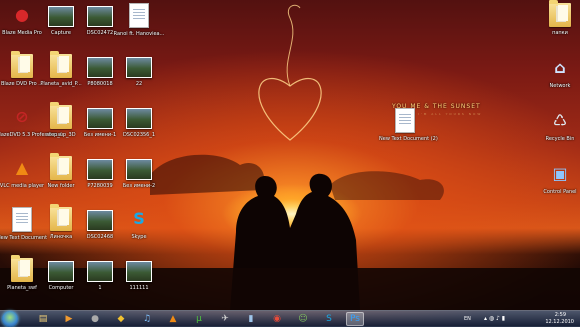 The width and height of the screenshot is (580, 327). Describe the element at coordinates (467, 319) in the screenshot. I see `language-indicator: EN` at that location.